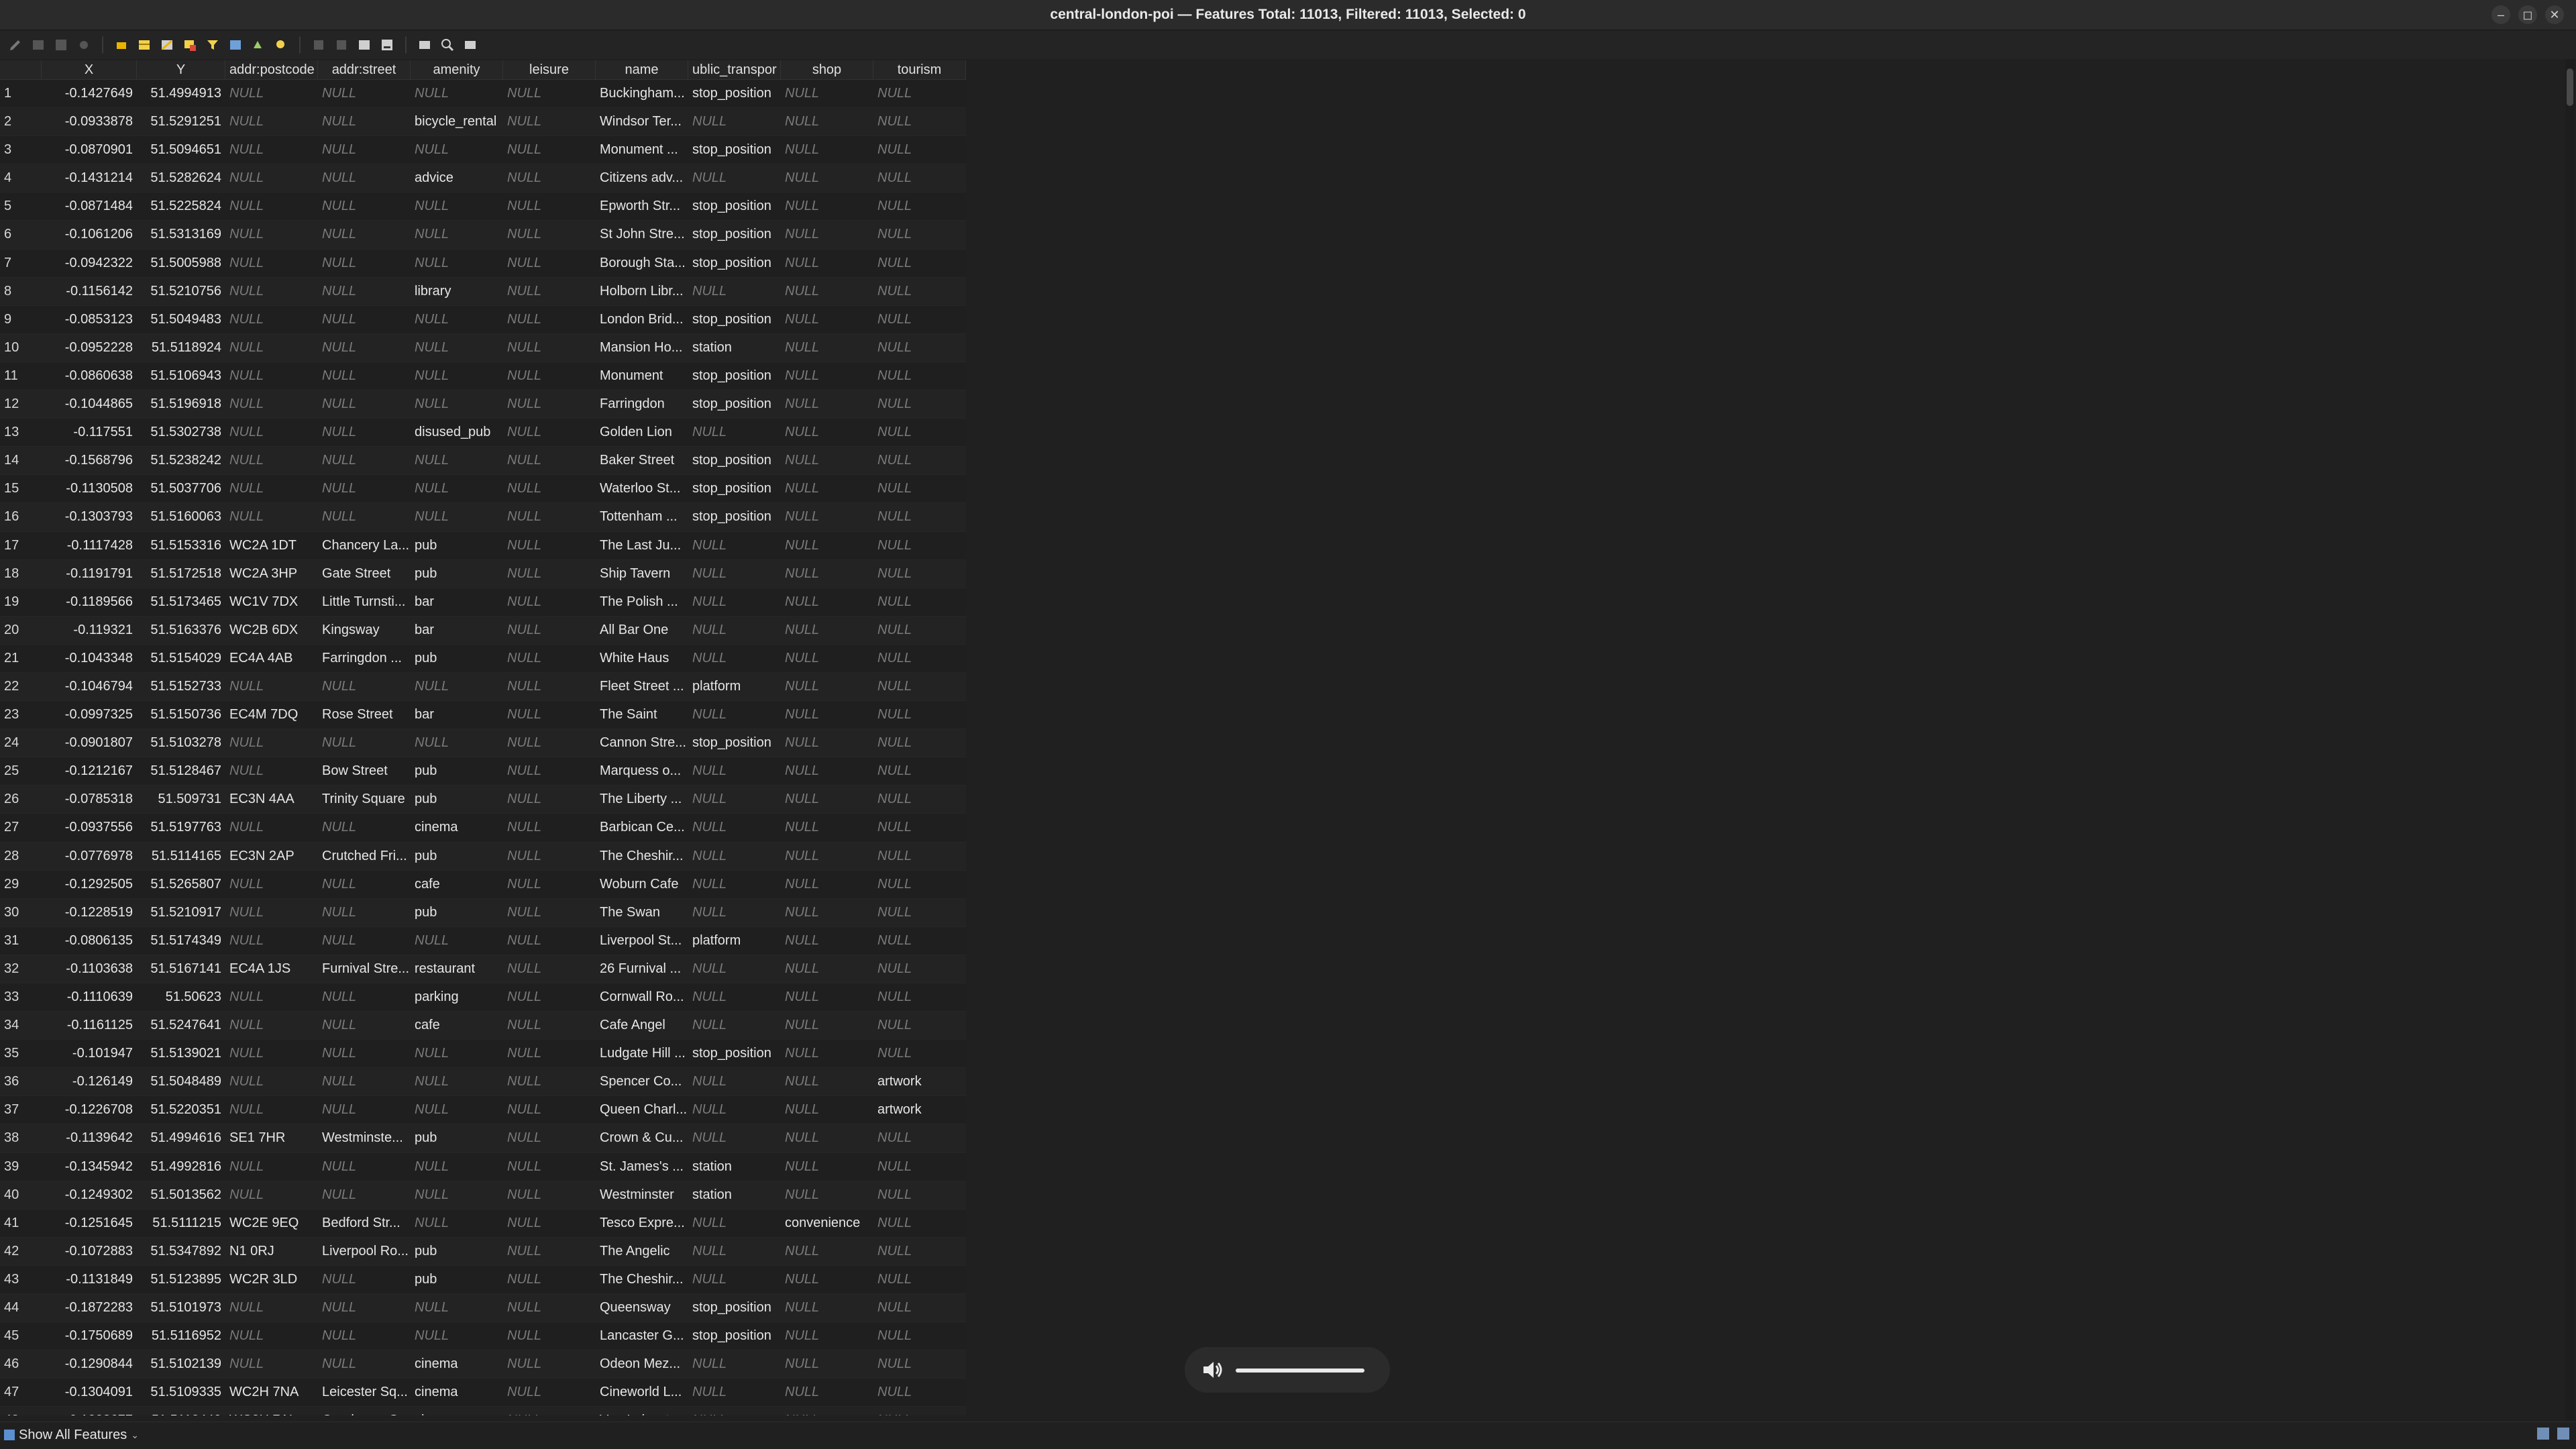  I want to click on paste-features-icon, so click(341, 45).